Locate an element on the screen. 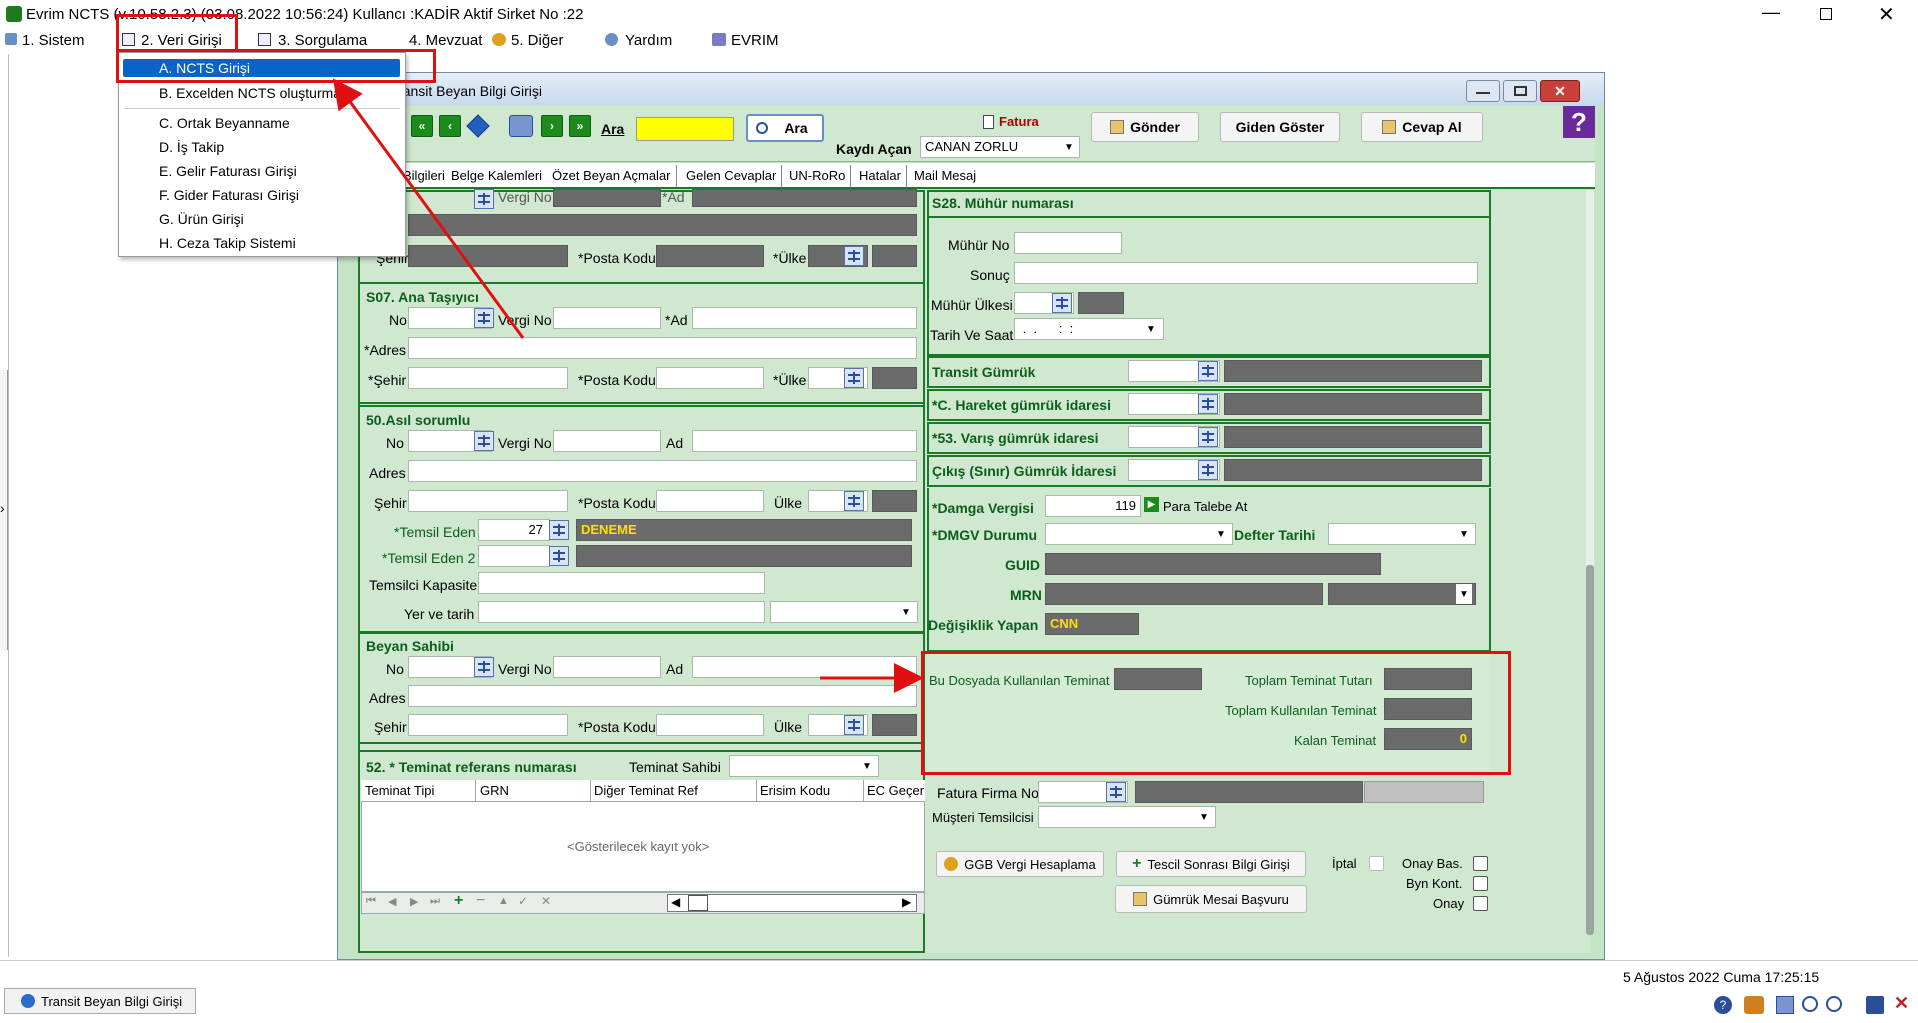 This screenshot has height=1023, width=1918. status-close-icon: ✕ is located at coordinates (1901, 1003).